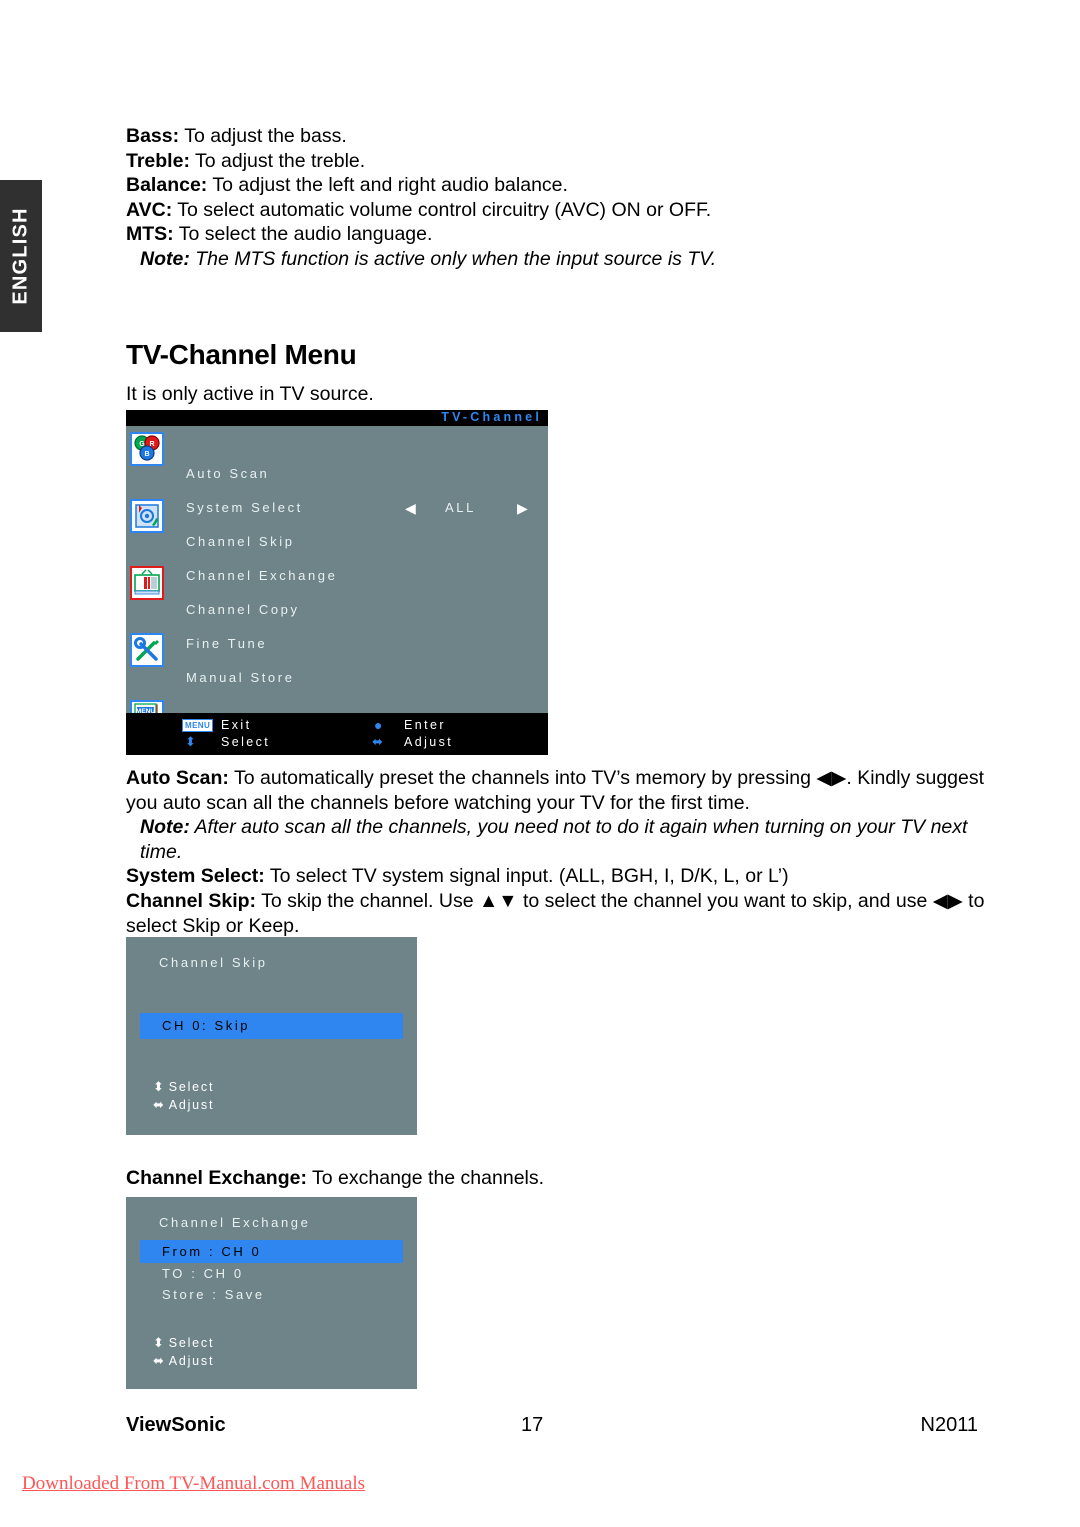 This screenshot has height=1527, width=1080. I want to click on osd-title: TV-Channel, so click(491, 417).